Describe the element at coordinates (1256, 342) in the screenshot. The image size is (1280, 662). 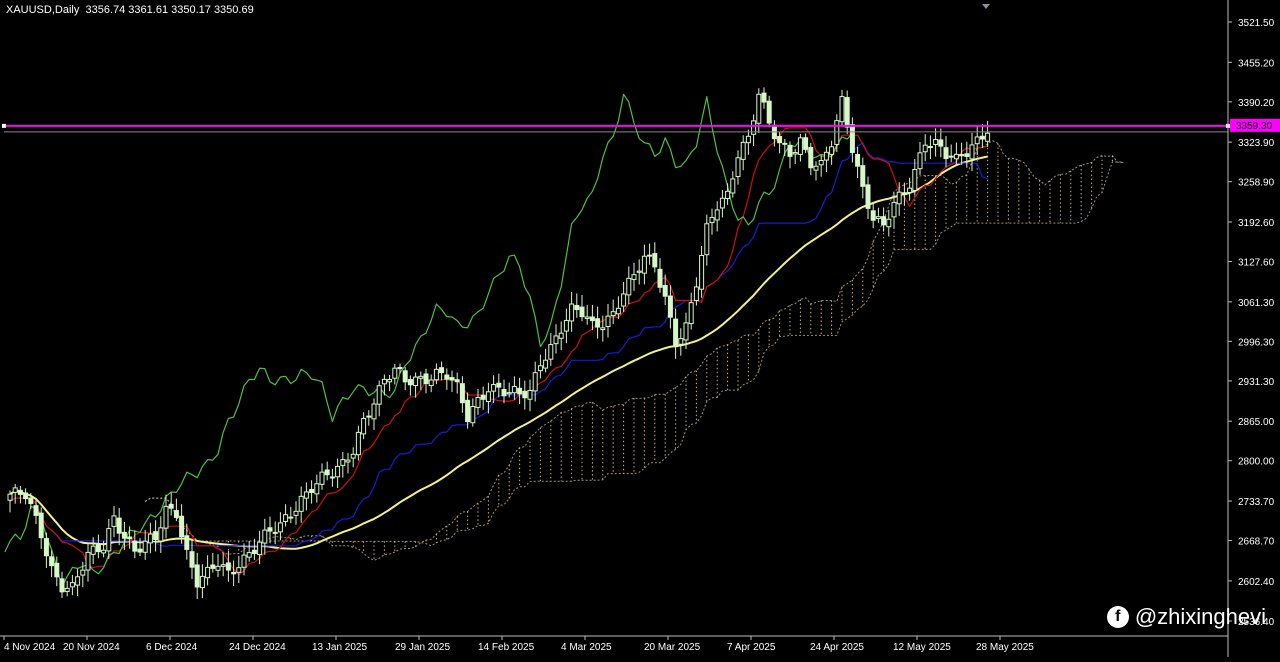
I see `price-tick-label: 2996.30` at that location.